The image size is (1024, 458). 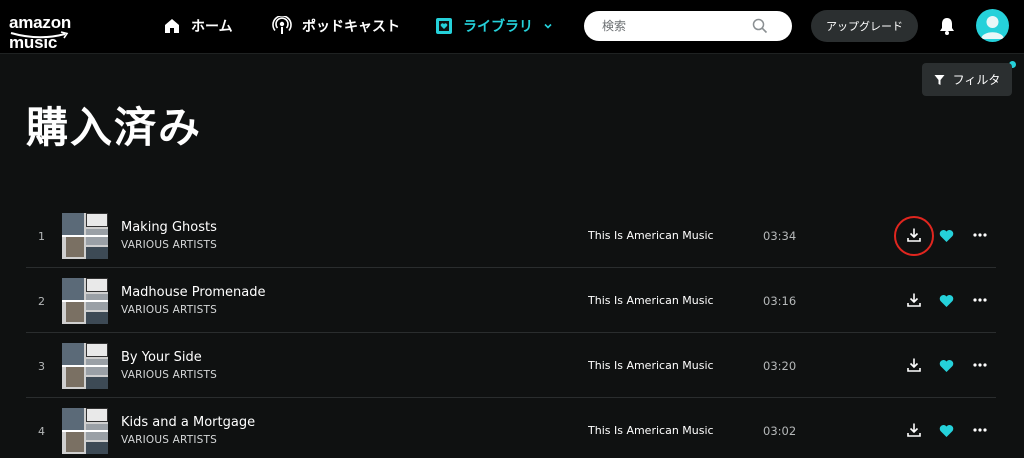 I want to click on track-title: Kids and a Mortgage, so click(x=188, y=422).